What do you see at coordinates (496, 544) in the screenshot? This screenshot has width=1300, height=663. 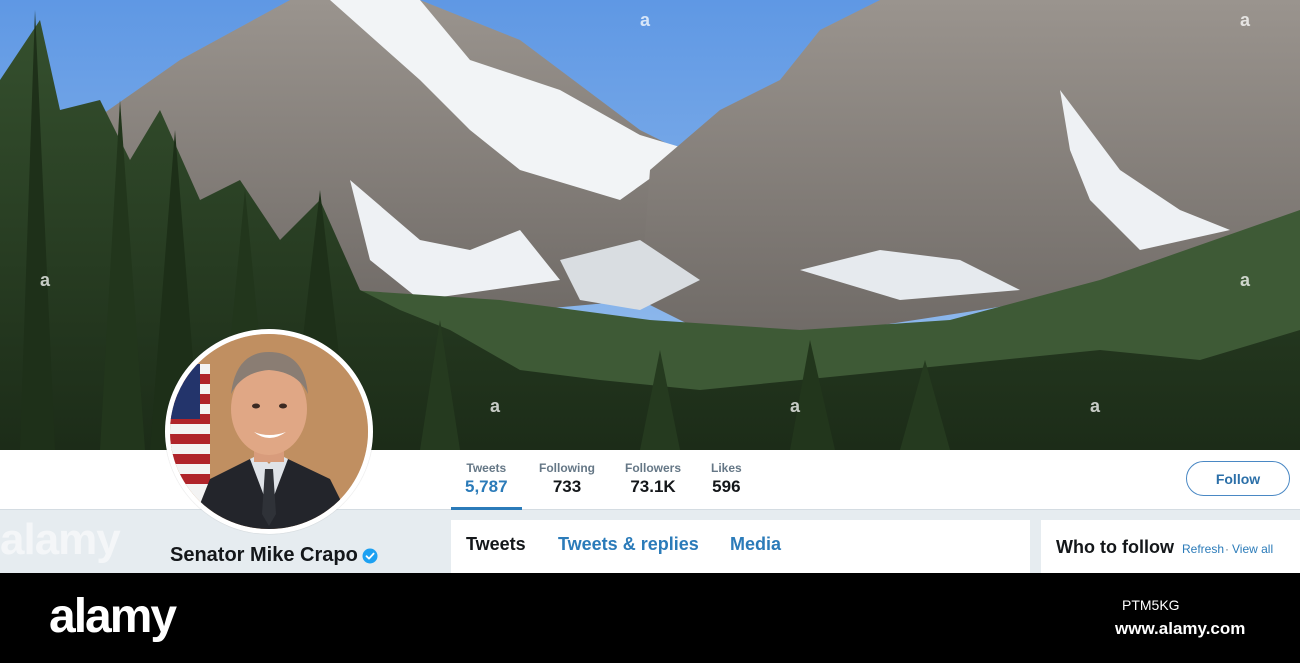 I see `tab-tweets: Tweets` at bounding box center [496, 544].